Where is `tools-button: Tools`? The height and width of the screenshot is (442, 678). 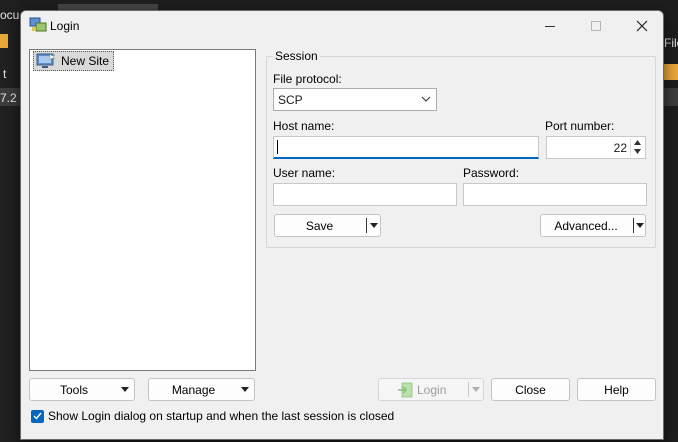
tools-button: Tools is located at coordinates (82, 389).